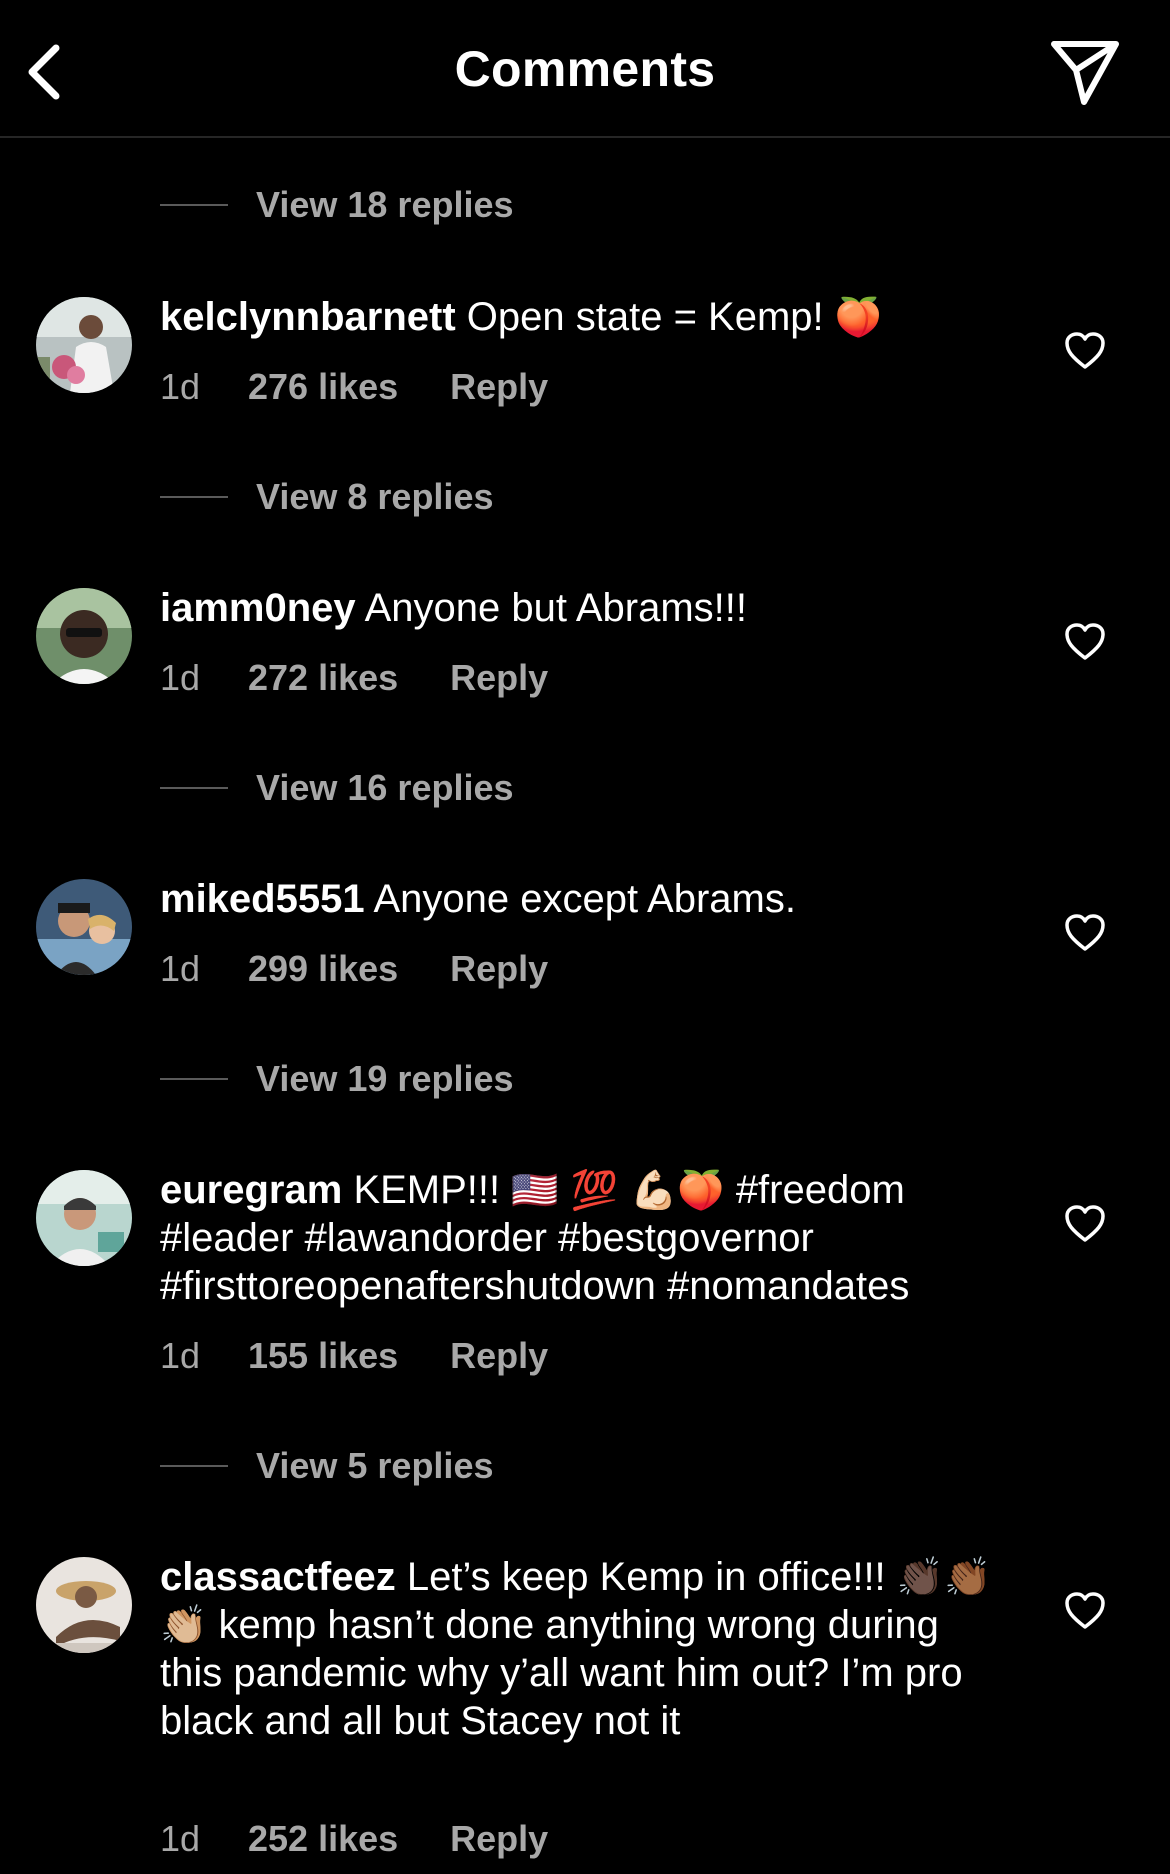 The image size is (1170, 1874). I want to click on like-count: 299 likes, so click(323, 969).